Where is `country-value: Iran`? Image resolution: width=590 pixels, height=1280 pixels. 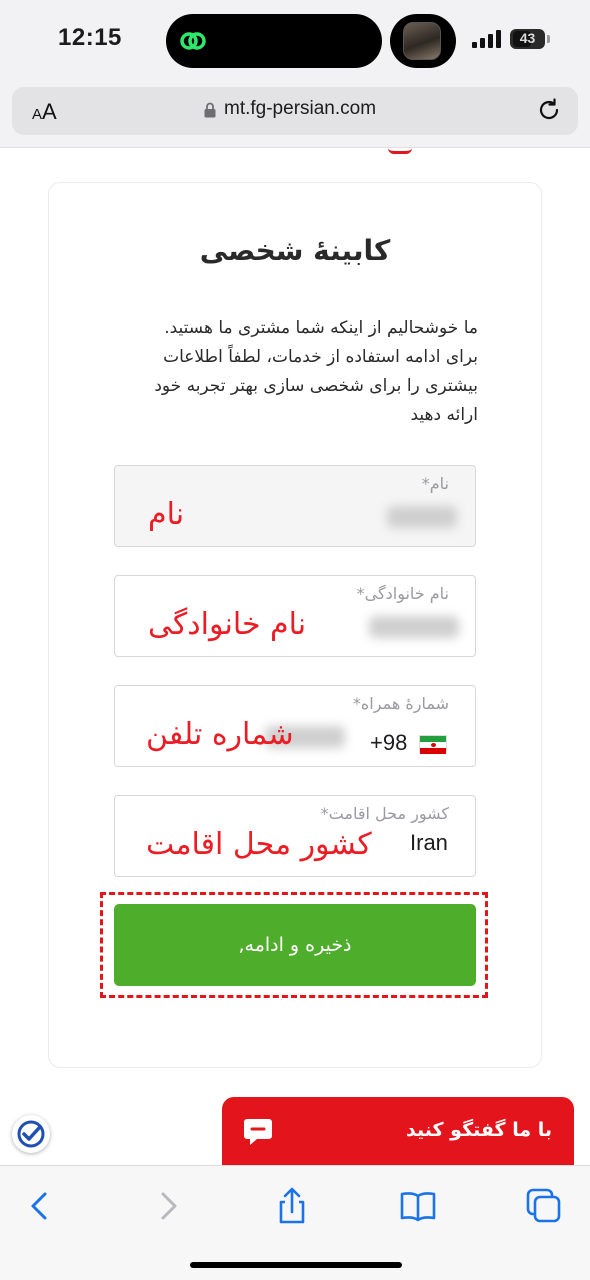
country-value: Iran is located at coordinates (429, 842).